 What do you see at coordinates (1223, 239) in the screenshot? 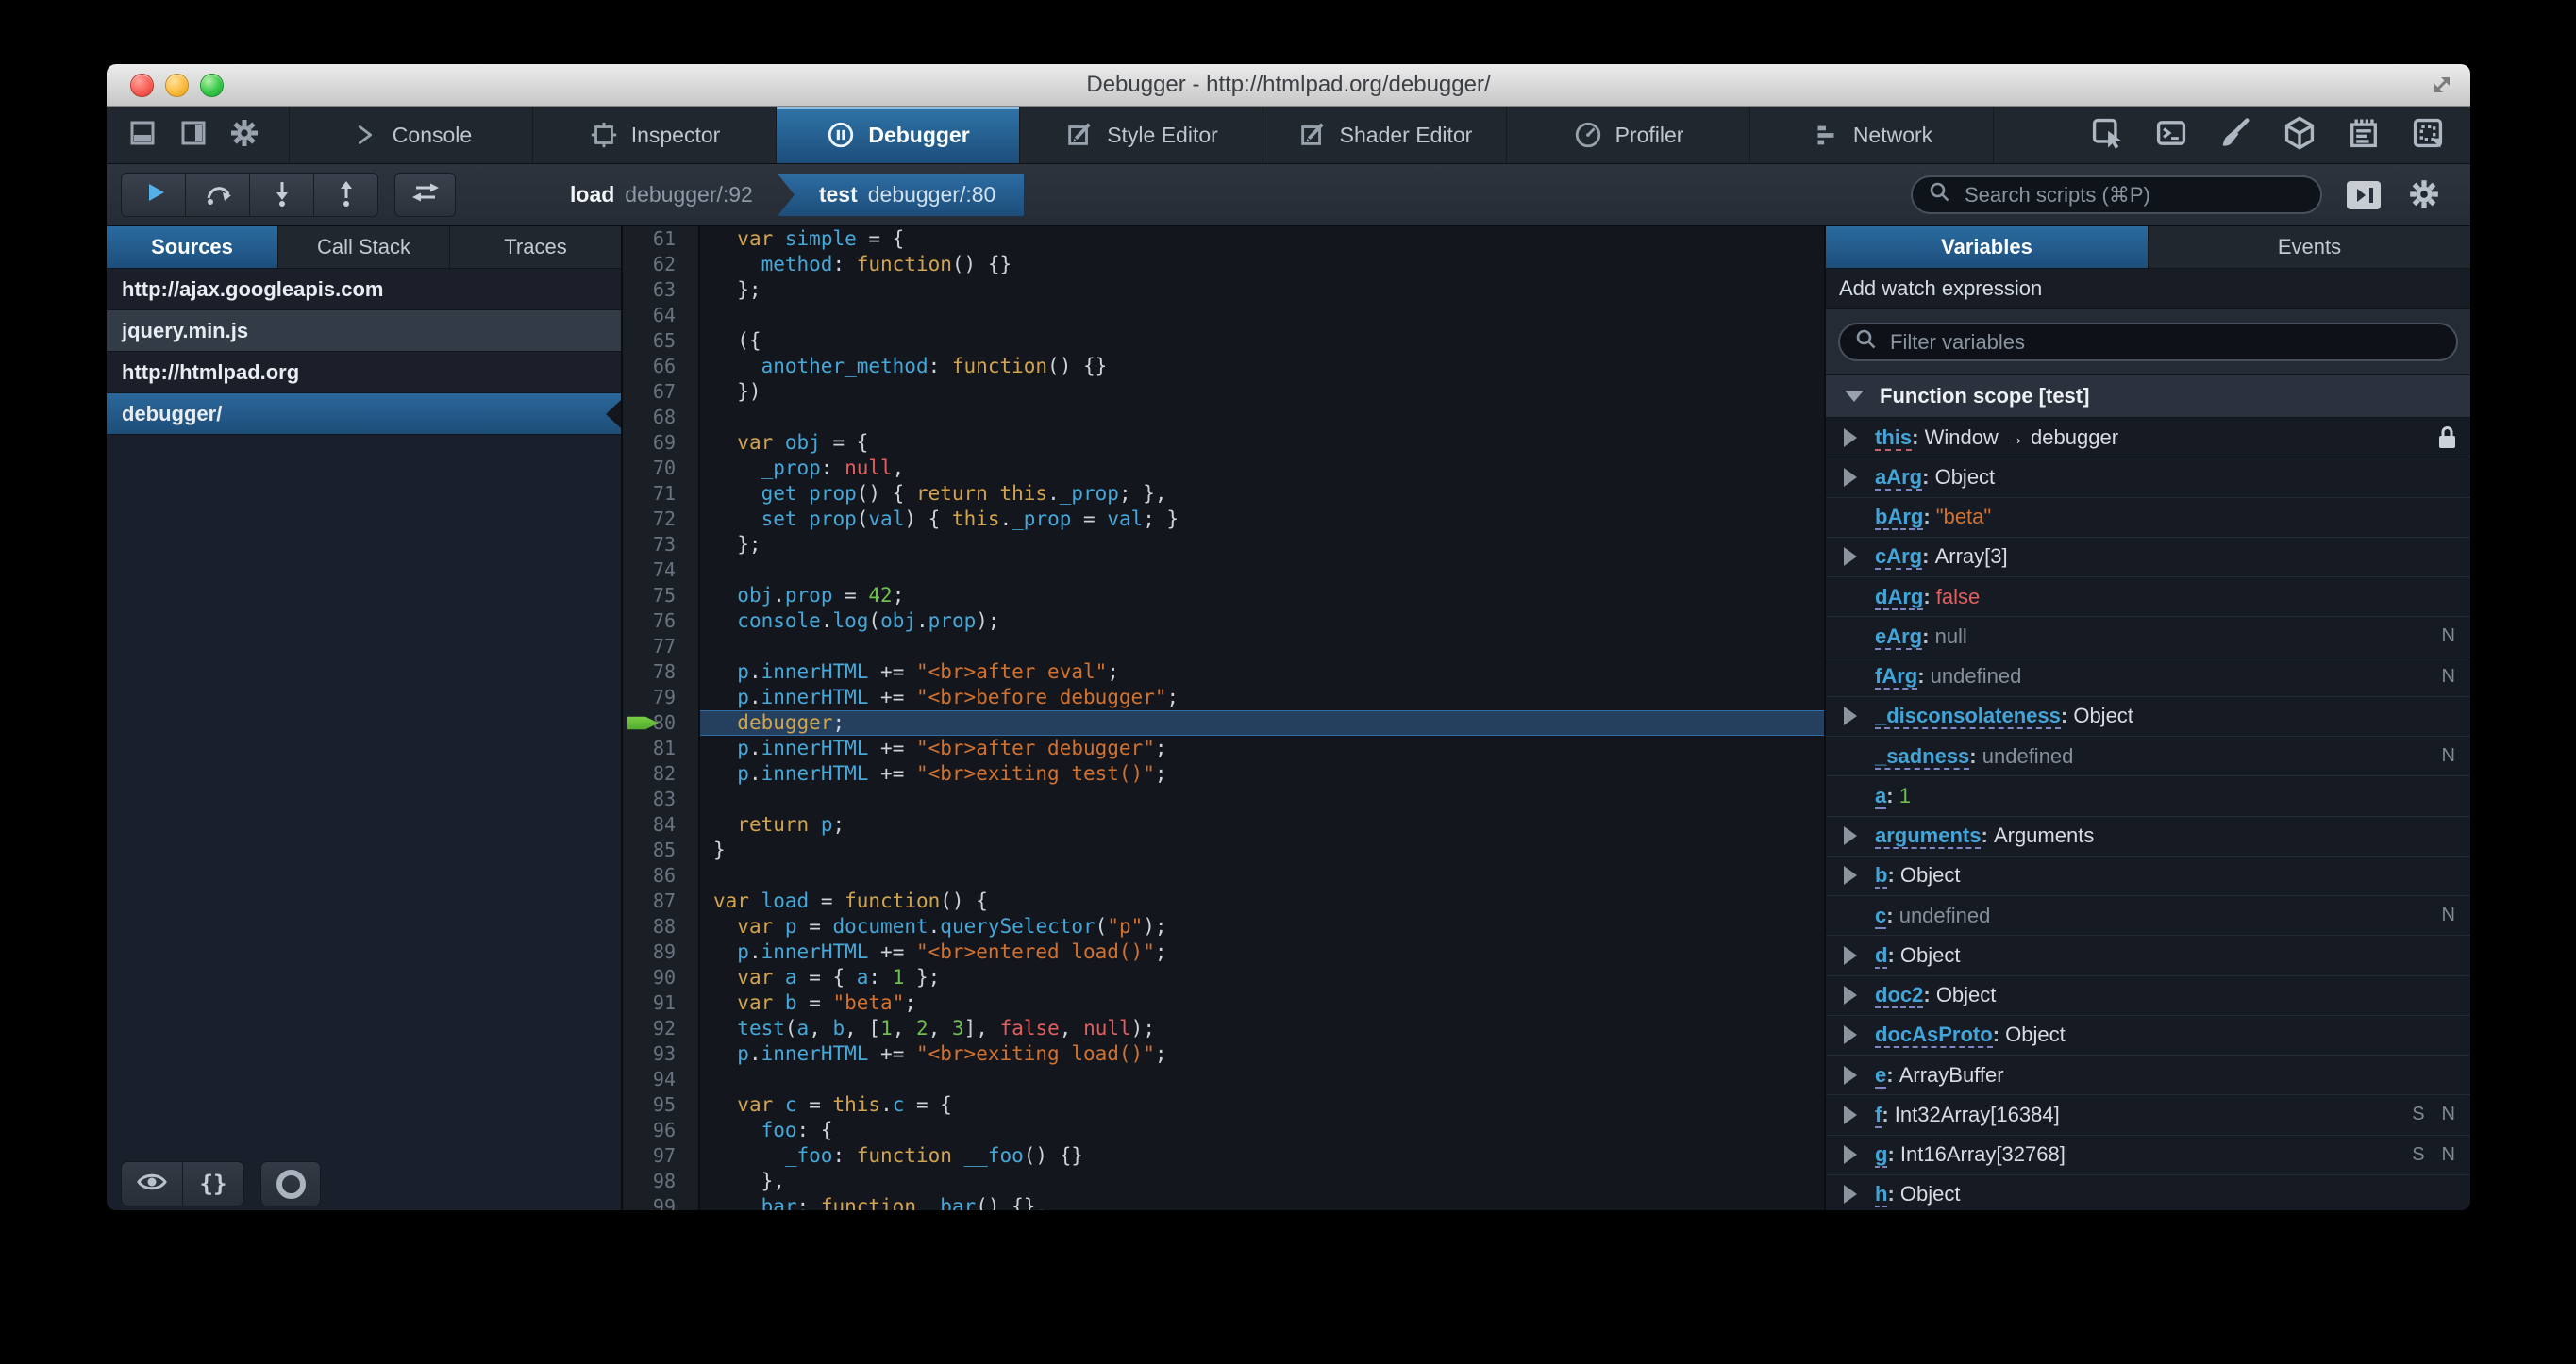
I see `code-line: 61 var simple = {` at bounding box center [1223, 239].